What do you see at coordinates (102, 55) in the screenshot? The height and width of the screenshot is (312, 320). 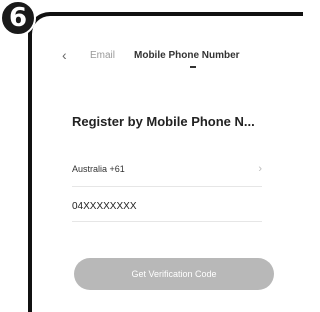 I see `tab-email: Email` at bounding box center [102, 55].